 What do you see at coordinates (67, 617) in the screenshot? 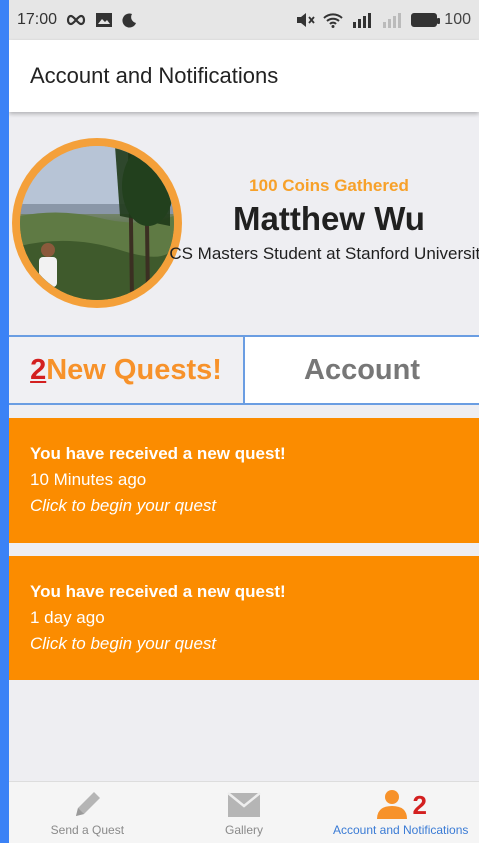
I see `quest-time: 1 day ago` at bounding box center [67, 617].